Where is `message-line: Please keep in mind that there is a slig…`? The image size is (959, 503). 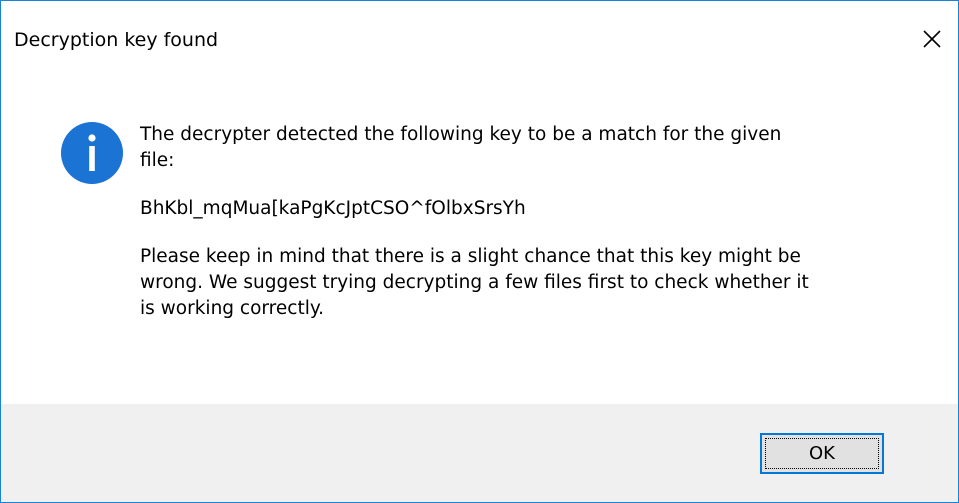 message-line: Please keep in mind that there is a slig… is located at coordinates (470, 256).